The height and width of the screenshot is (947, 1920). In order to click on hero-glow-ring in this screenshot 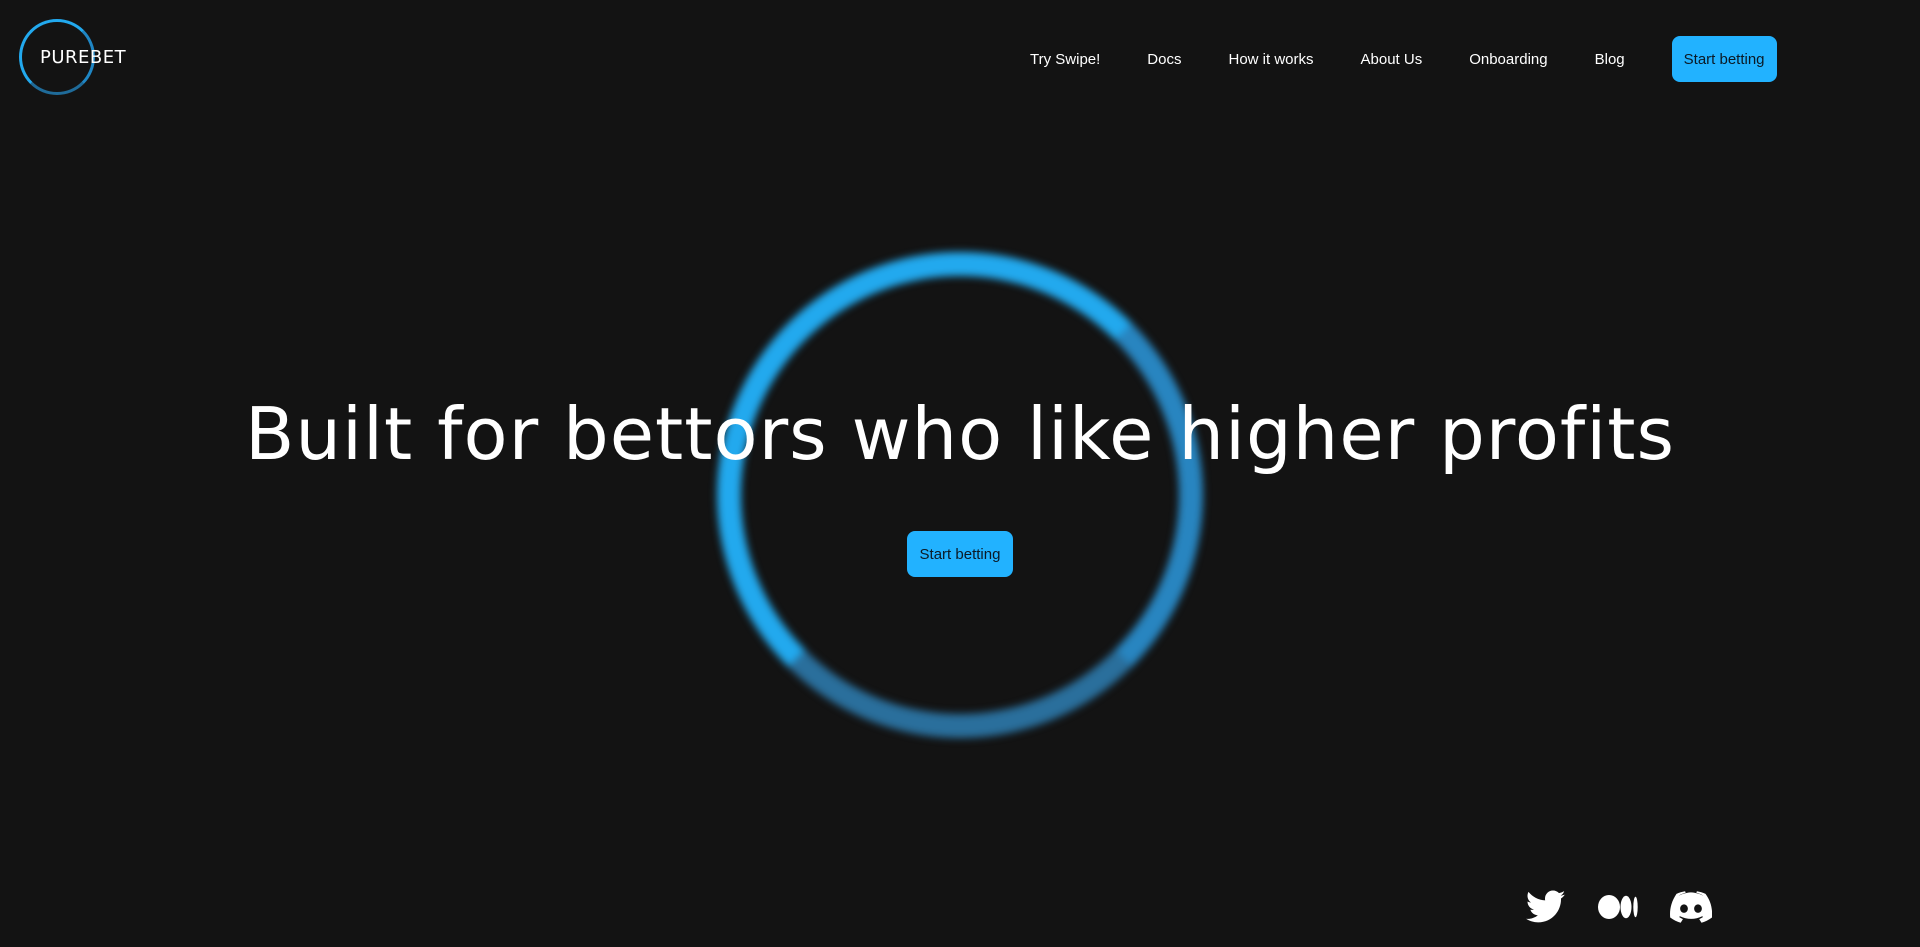, I will do `click(960, 495)`.